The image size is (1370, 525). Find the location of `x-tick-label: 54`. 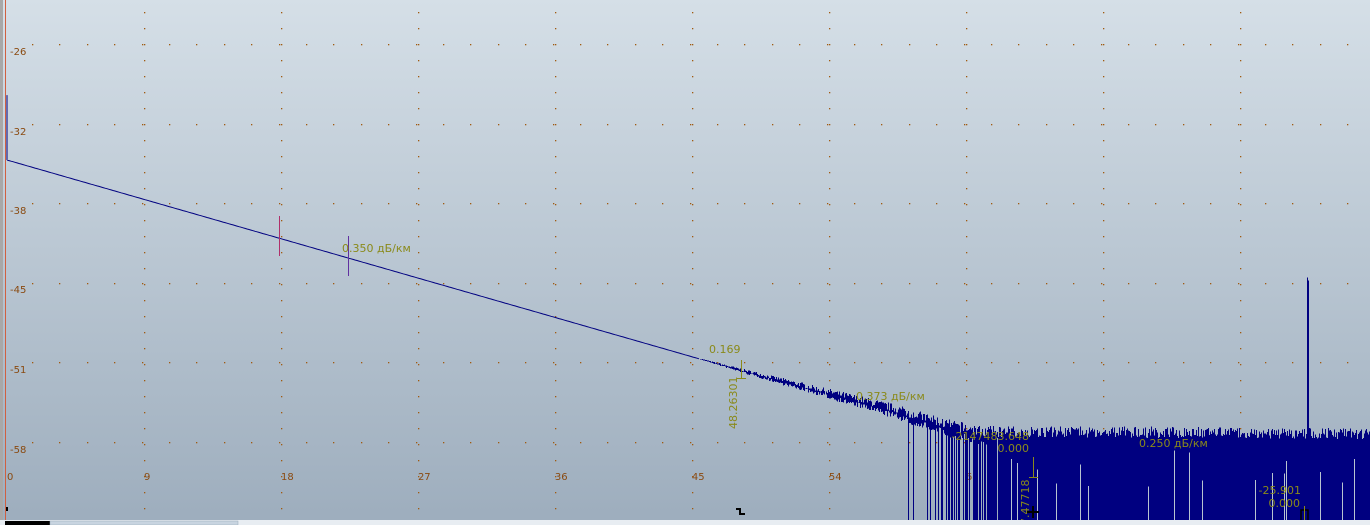

x-tick-label: 54 is located at coordinates (835, 477).